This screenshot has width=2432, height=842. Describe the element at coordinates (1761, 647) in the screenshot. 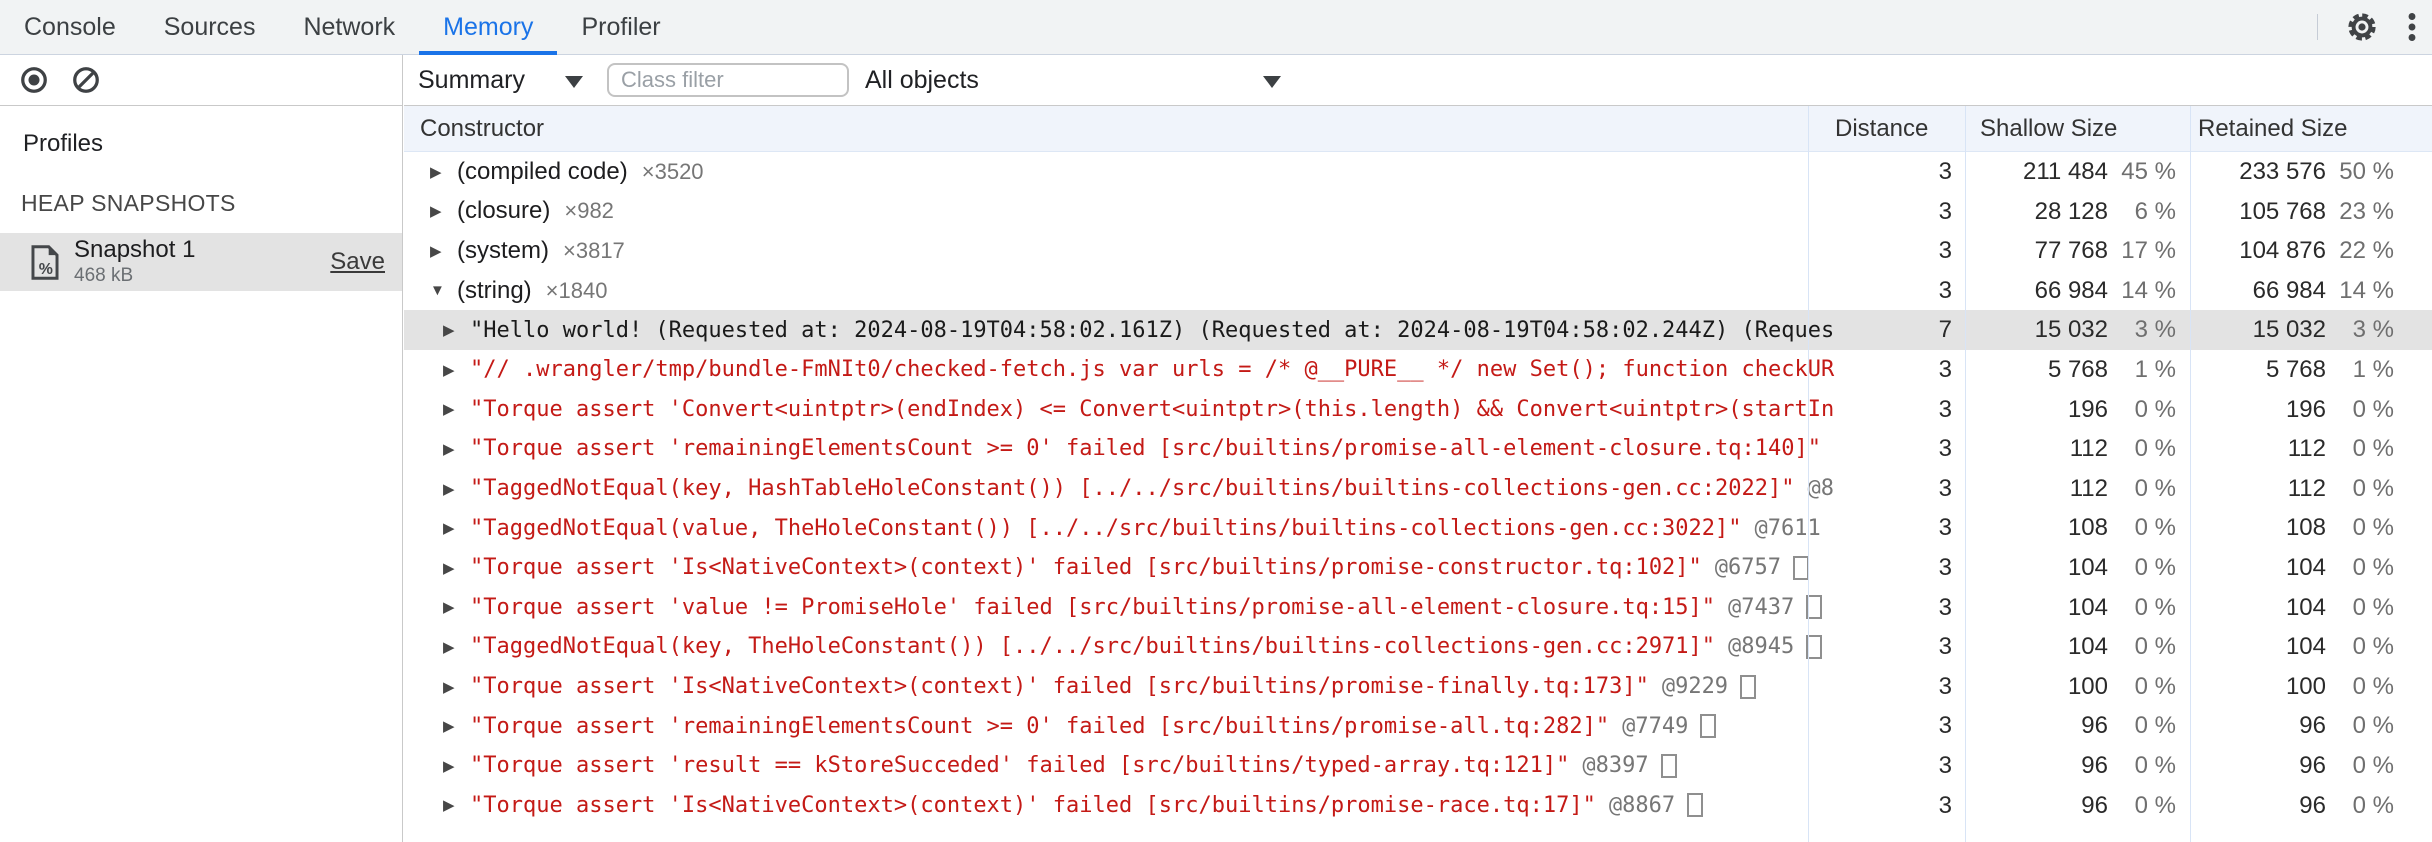

I see `object-id: @8945` at that location.